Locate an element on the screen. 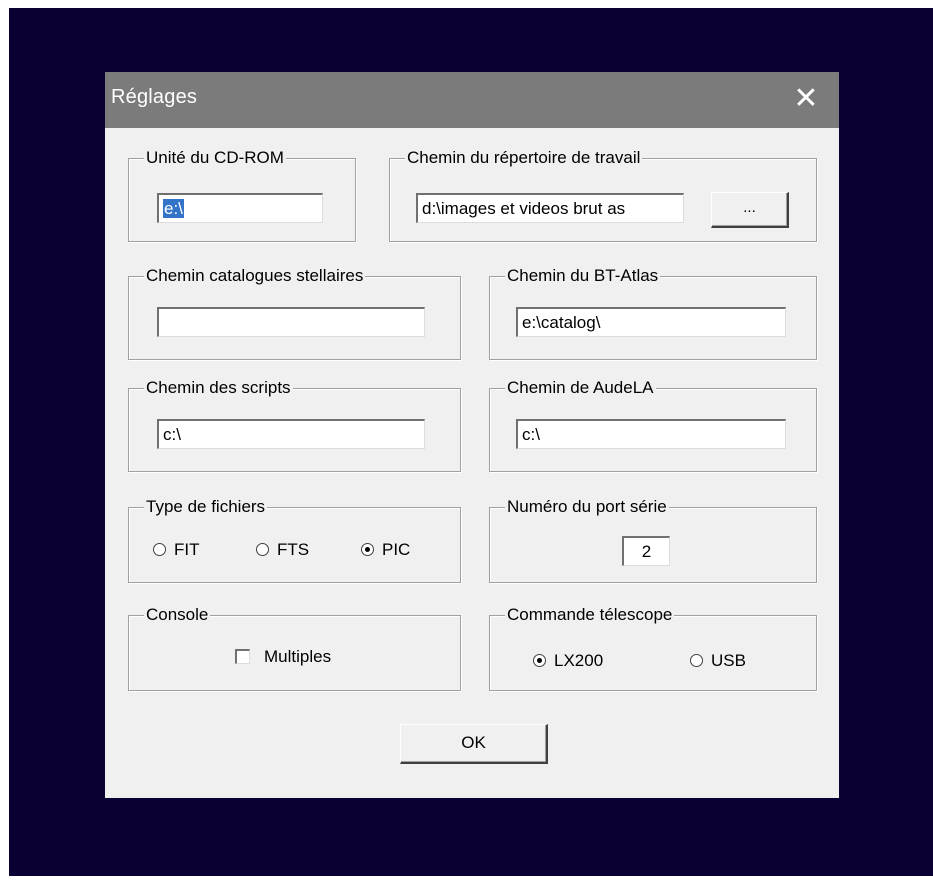  scripts-input: c:\ is located at coordinates (291, 434).